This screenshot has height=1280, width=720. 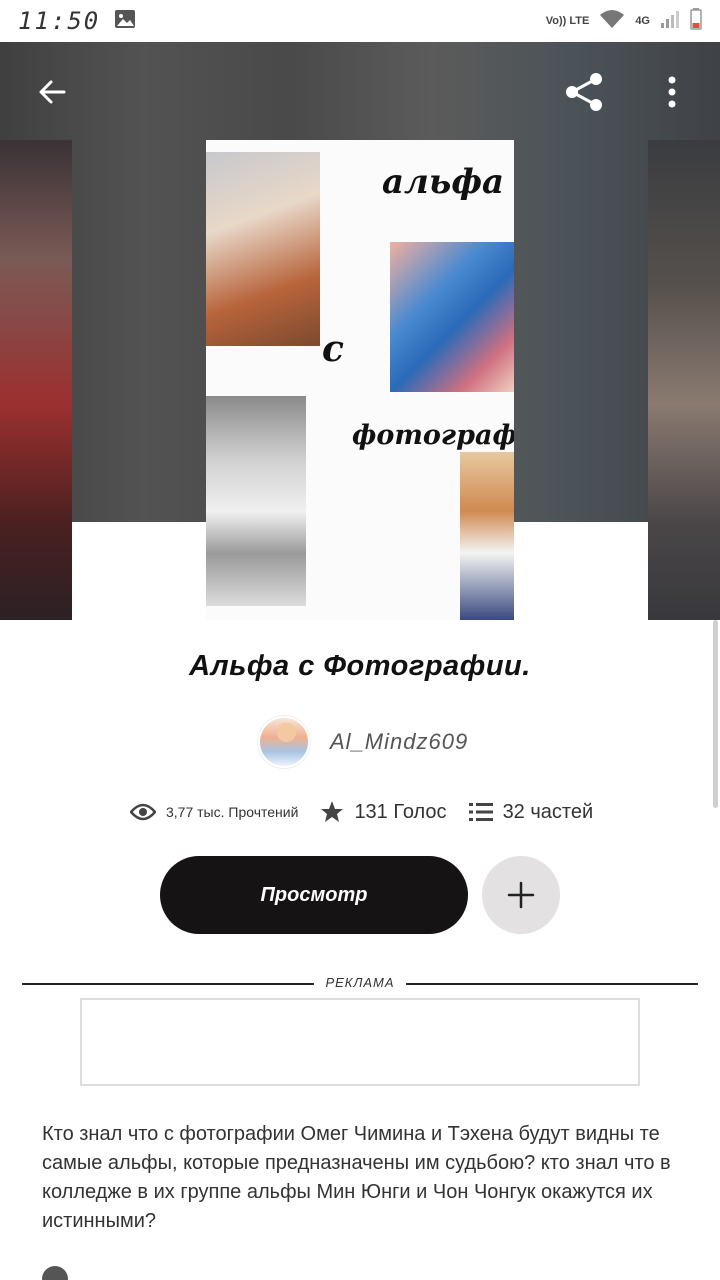 I want to click on add-to-library-button, so click(x=521, y=895).